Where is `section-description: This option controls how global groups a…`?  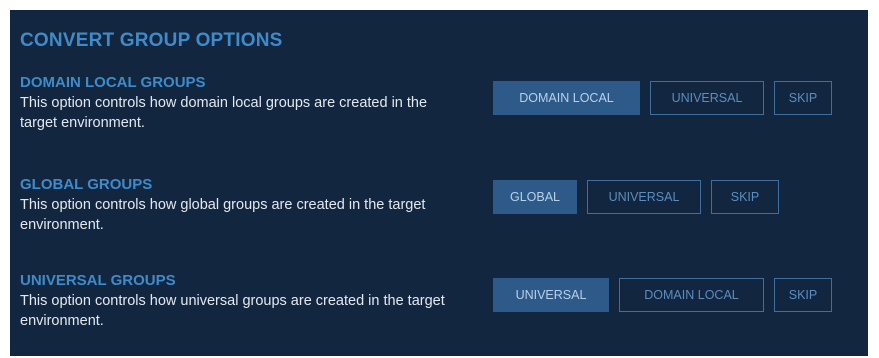 section-description: This option controls how global groups a… is located at coordinates (223, 215).